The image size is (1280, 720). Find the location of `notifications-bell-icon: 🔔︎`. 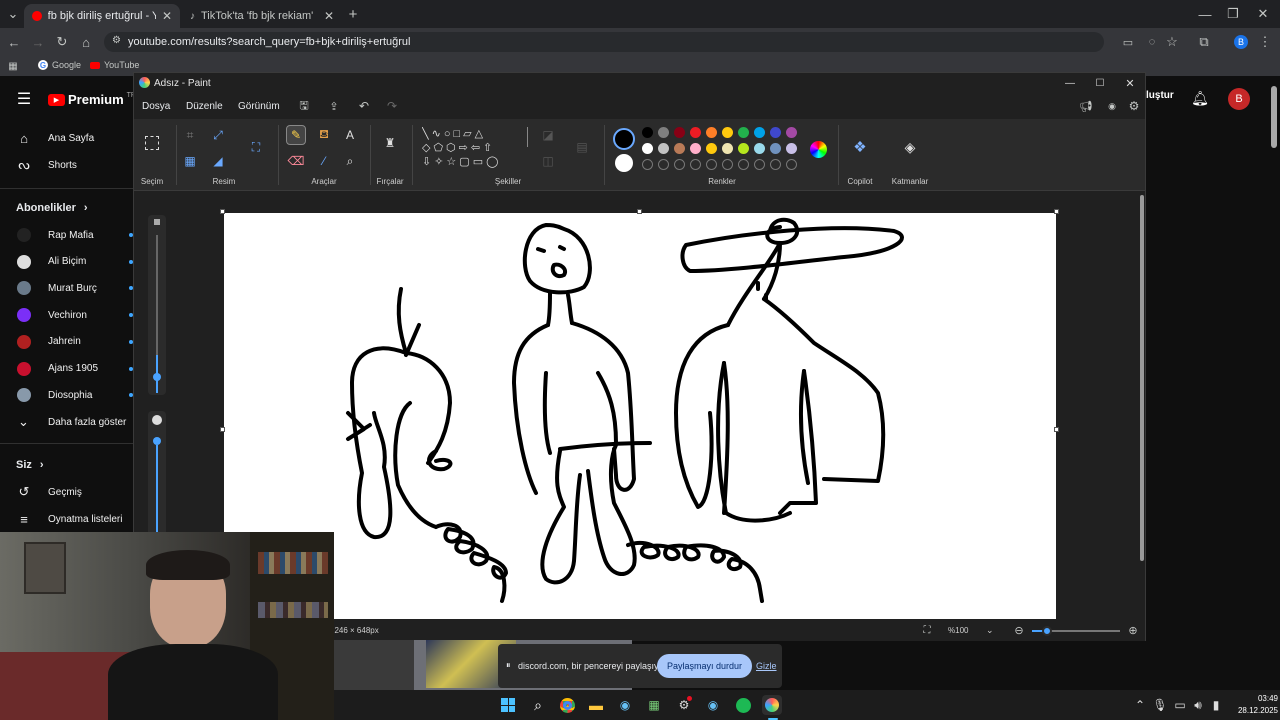

notifications-bell-icon: 🔔︎ is located at coordinates (1200, 98).